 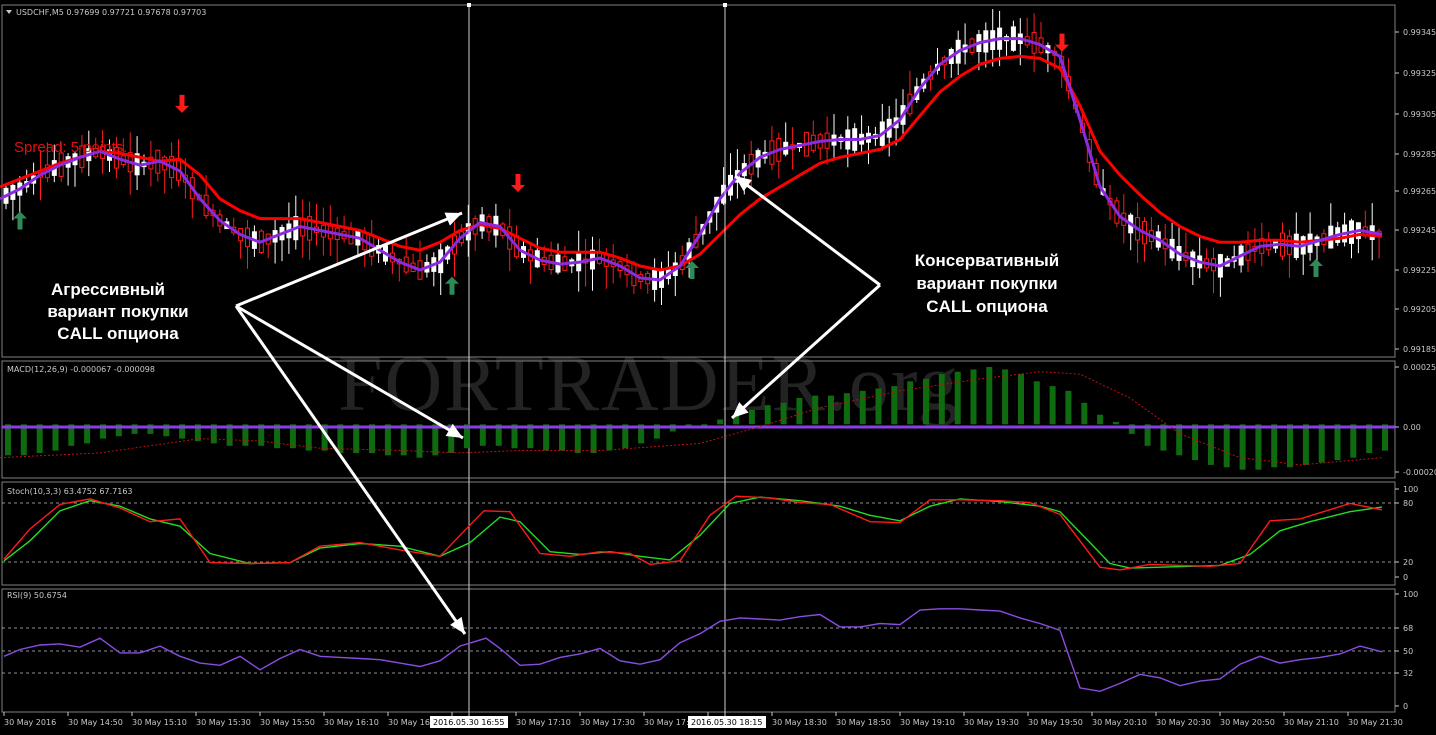 I want to click on time-tick-label: 30 May 15:50, so click(x=287, y=722).